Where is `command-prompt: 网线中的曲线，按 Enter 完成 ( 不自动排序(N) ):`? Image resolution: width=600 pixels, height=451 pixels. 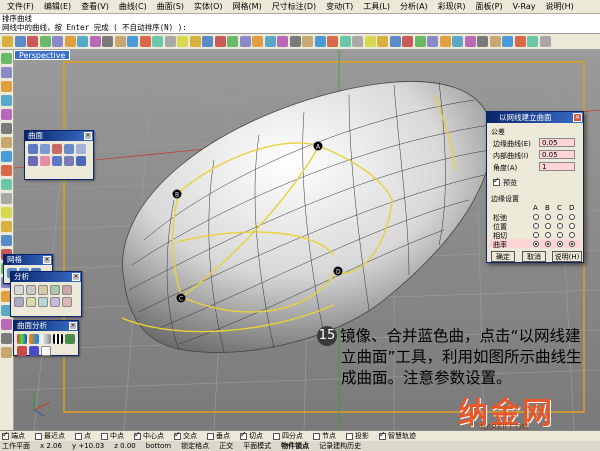 command-prompt: 网线中的曲线，按 Enter 完成 ( 不自动排序(N) ): is located at coordinates (301, 27).